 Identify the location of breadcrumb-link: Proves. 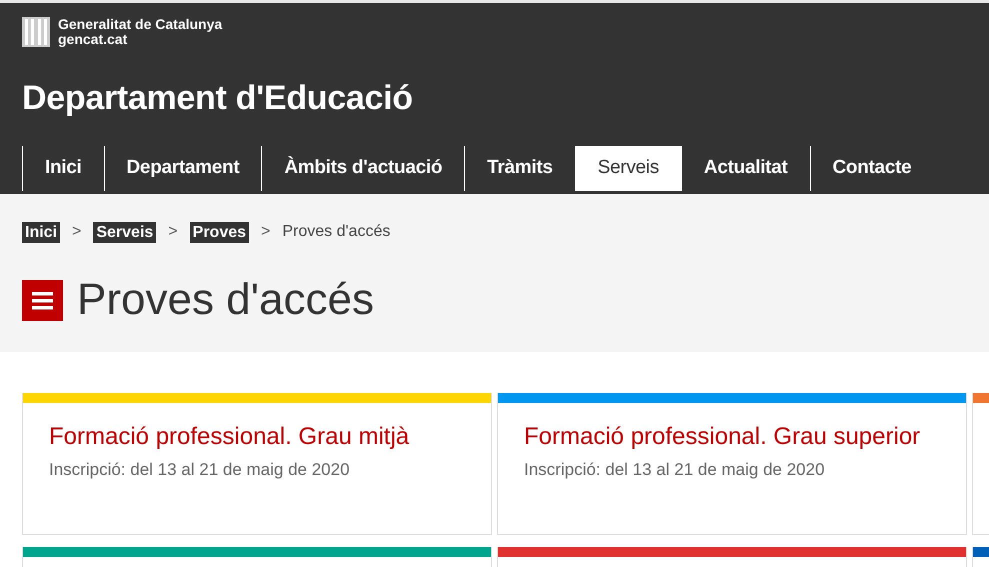
(220, 232).